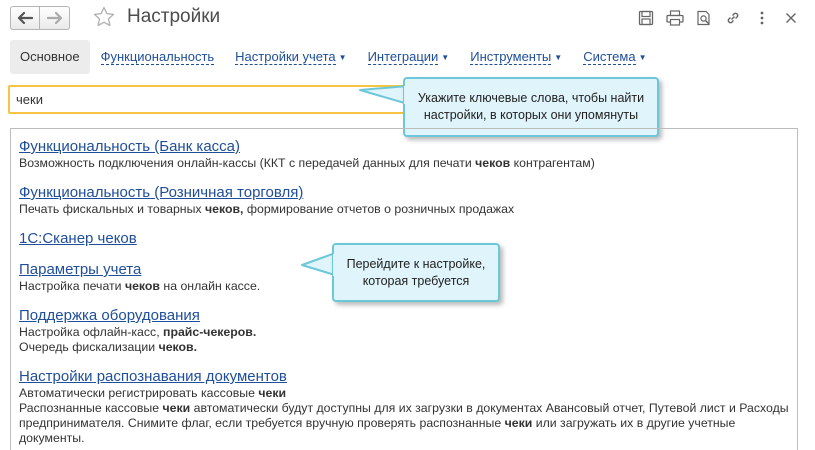 This screenshot has width=815, height=450. I want to click on close-button, so click(791, 18).